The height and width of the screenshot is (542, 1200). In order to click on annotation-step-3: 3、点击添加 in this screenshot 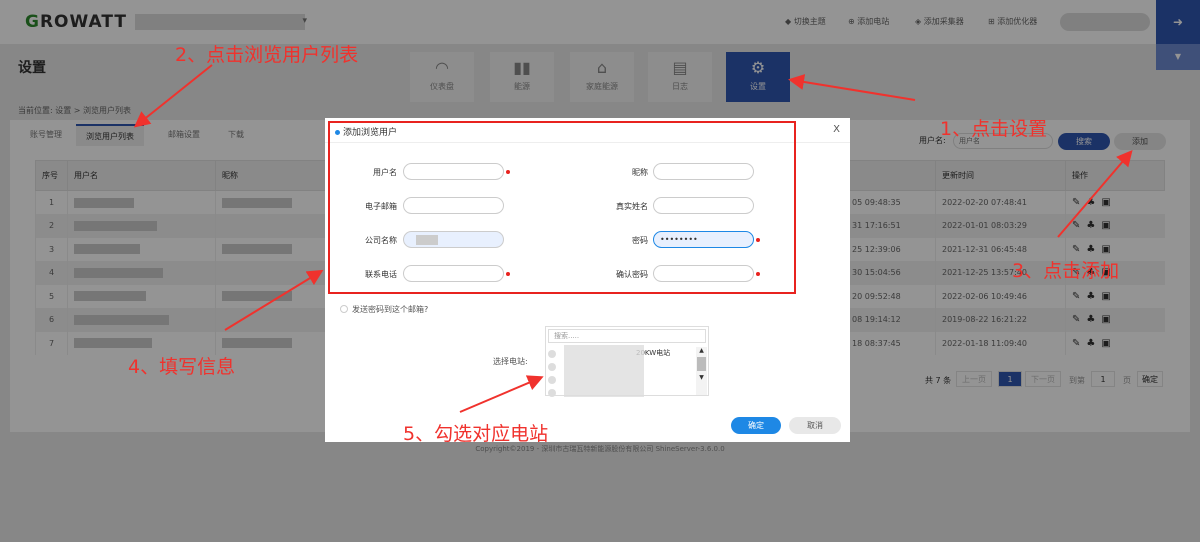, I will do `click(1066, 271)`.